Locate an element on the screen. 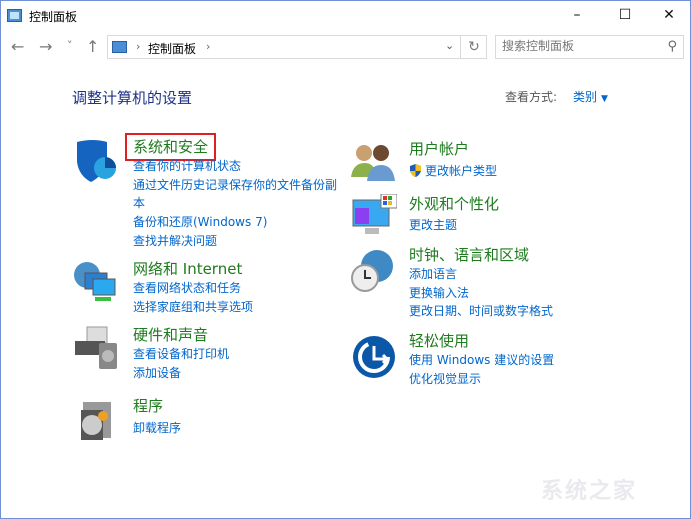  shield-icon is located at coordinates (96, 161).